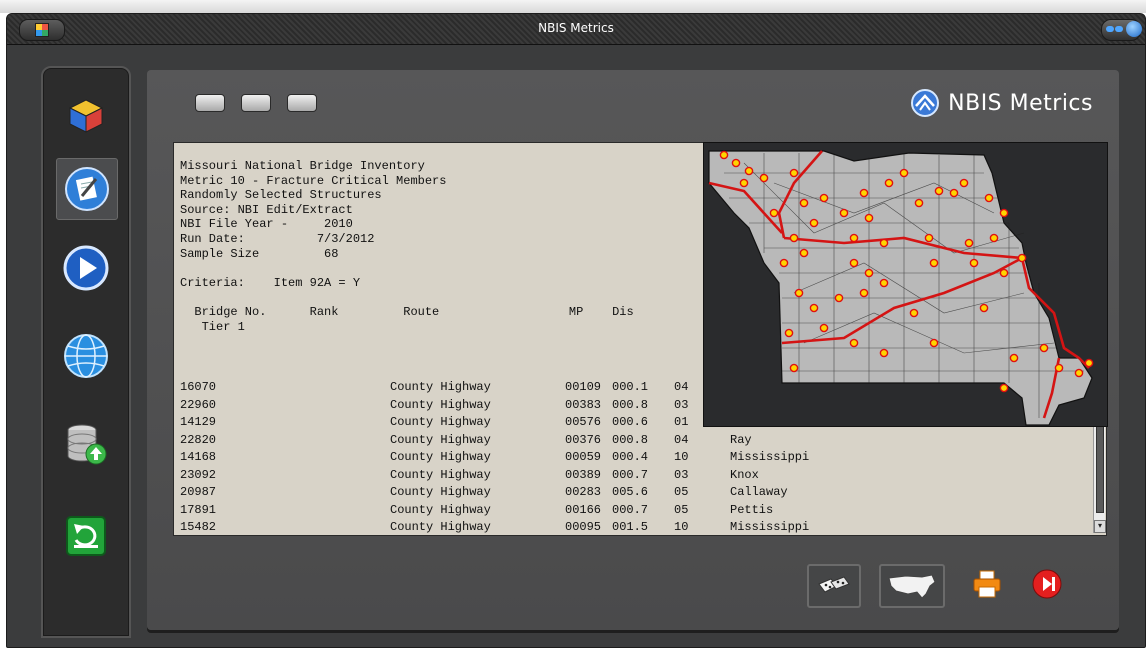  I want to click on cell-bridge: 23092, so click(198, 474).